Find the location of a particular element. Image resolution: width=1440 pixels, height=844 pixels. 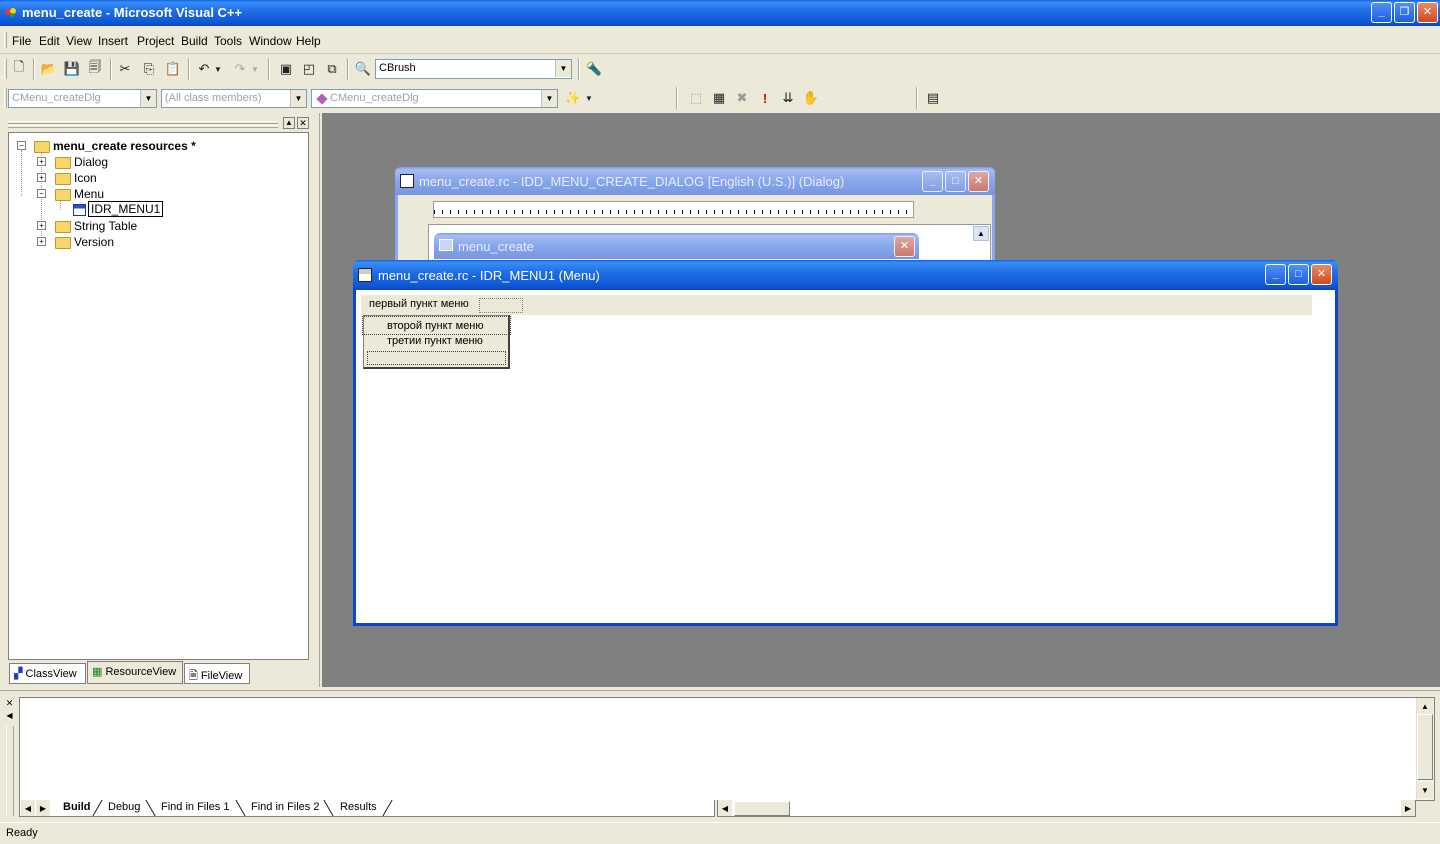

menu-tools: Tools is located at coordinates (228, 41).